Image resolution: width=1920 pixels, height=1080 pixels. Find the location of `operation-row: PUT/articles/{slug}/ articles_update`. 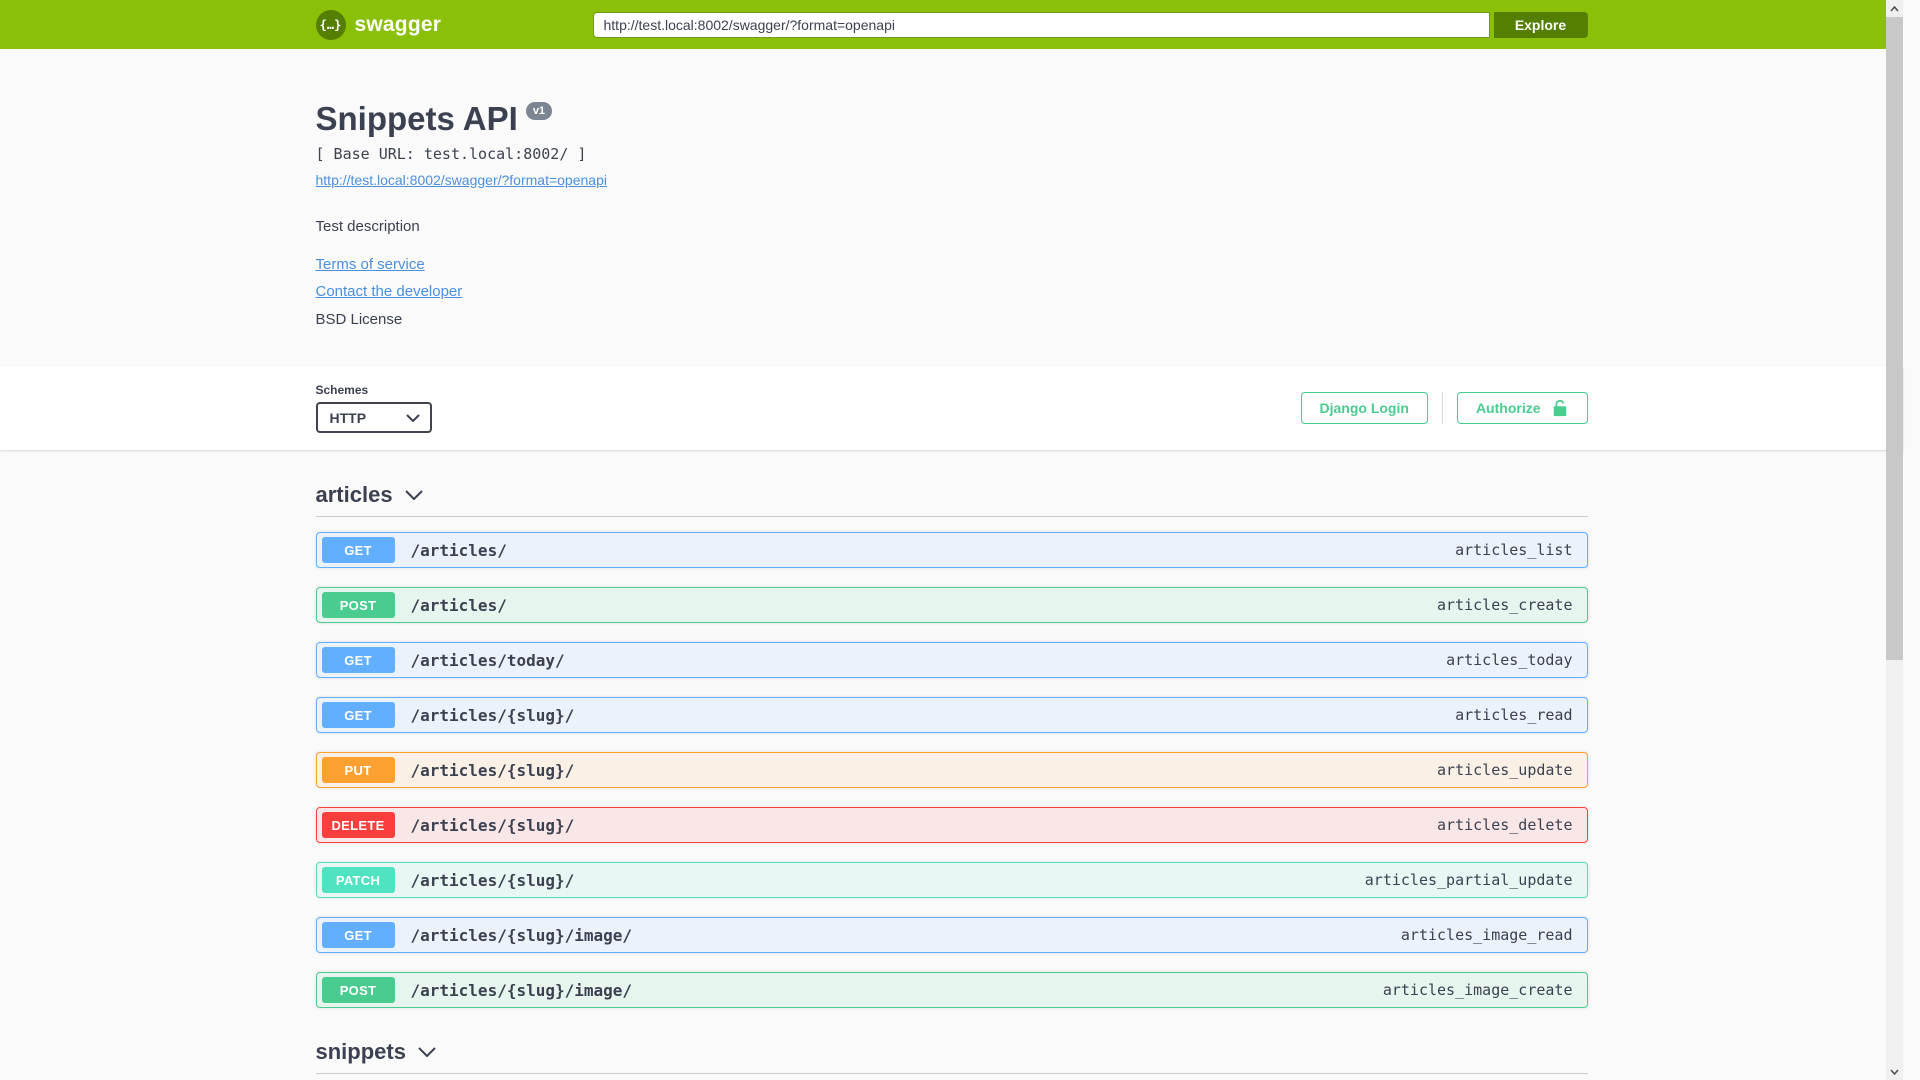

operation-row: PUT/articles/{slug}/ articles_update is located at coordinates (951, 770).